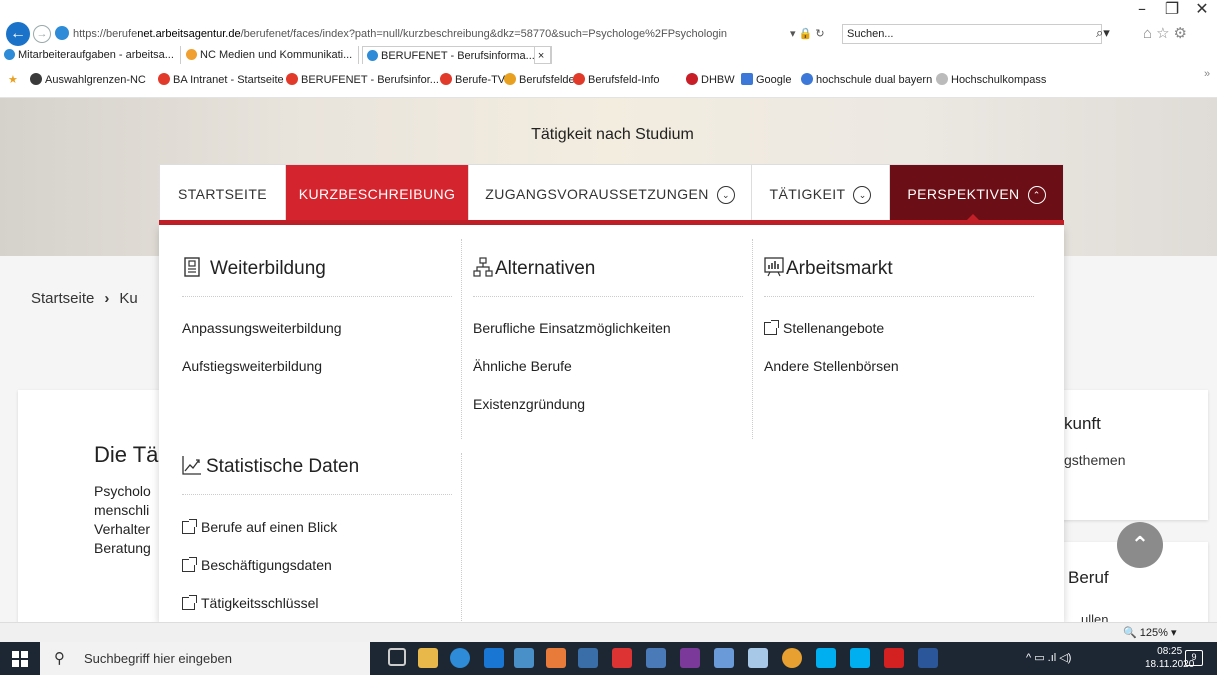 This screenshot has height=675, width=1217. I want to click on fav-google: Google, so click(766, 79).